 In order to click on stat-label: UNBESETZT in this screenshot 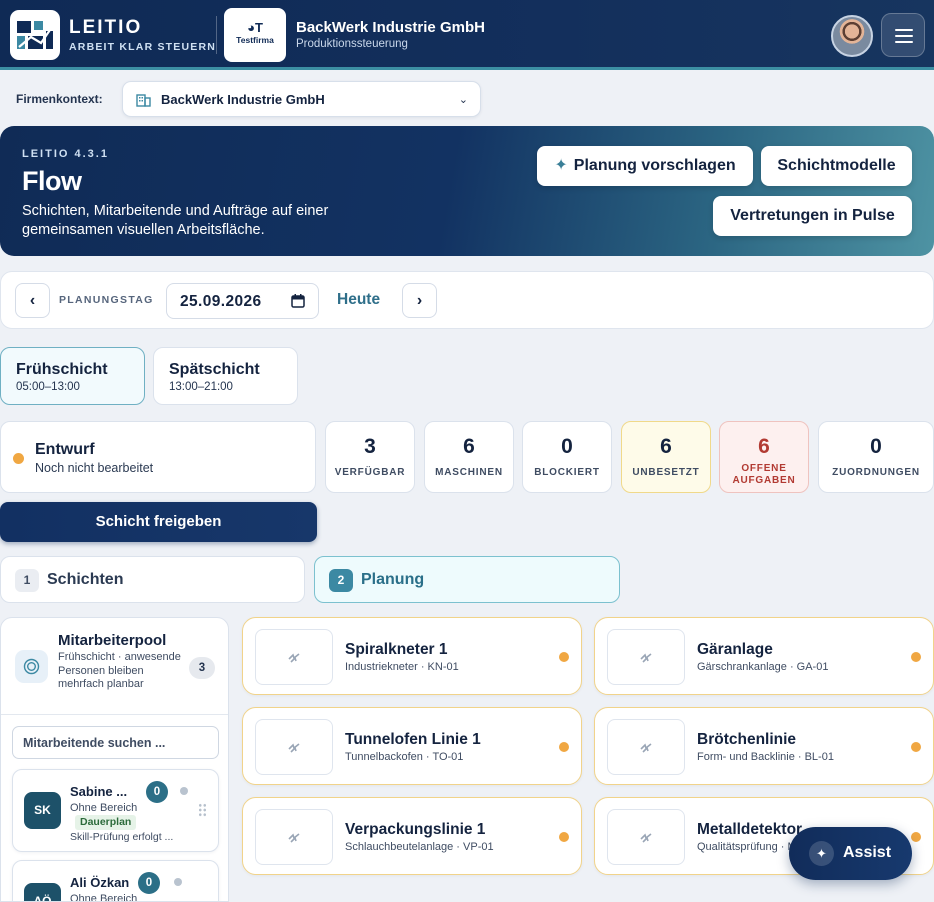, I will do `click(666, 472)`.